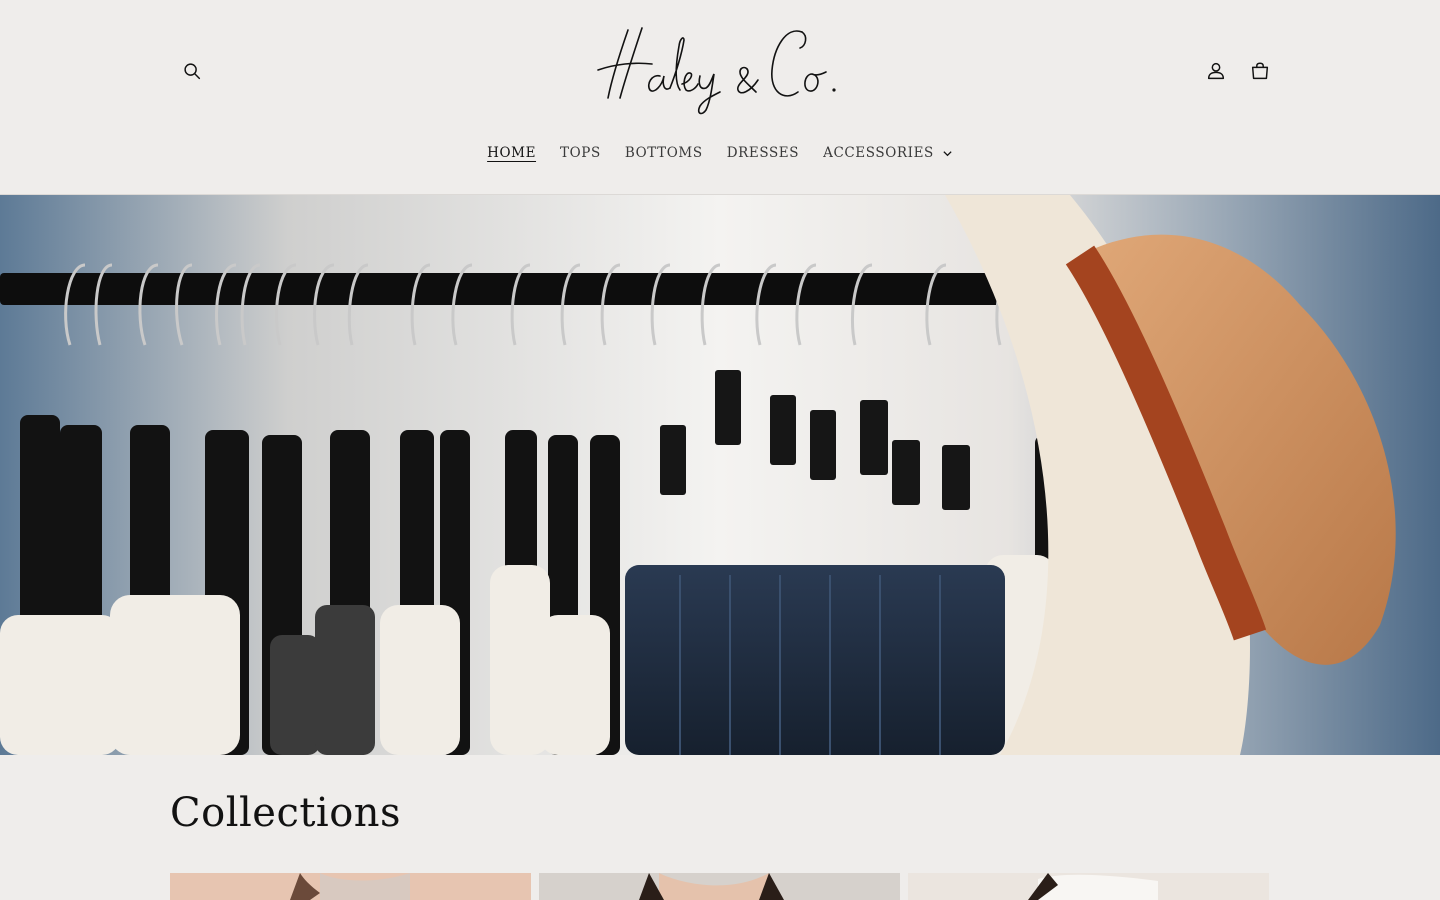  What do you see at coordinates (947, 153) in the screenshot?
I see `chevron-down-icon` at bounding box center [947, 153].